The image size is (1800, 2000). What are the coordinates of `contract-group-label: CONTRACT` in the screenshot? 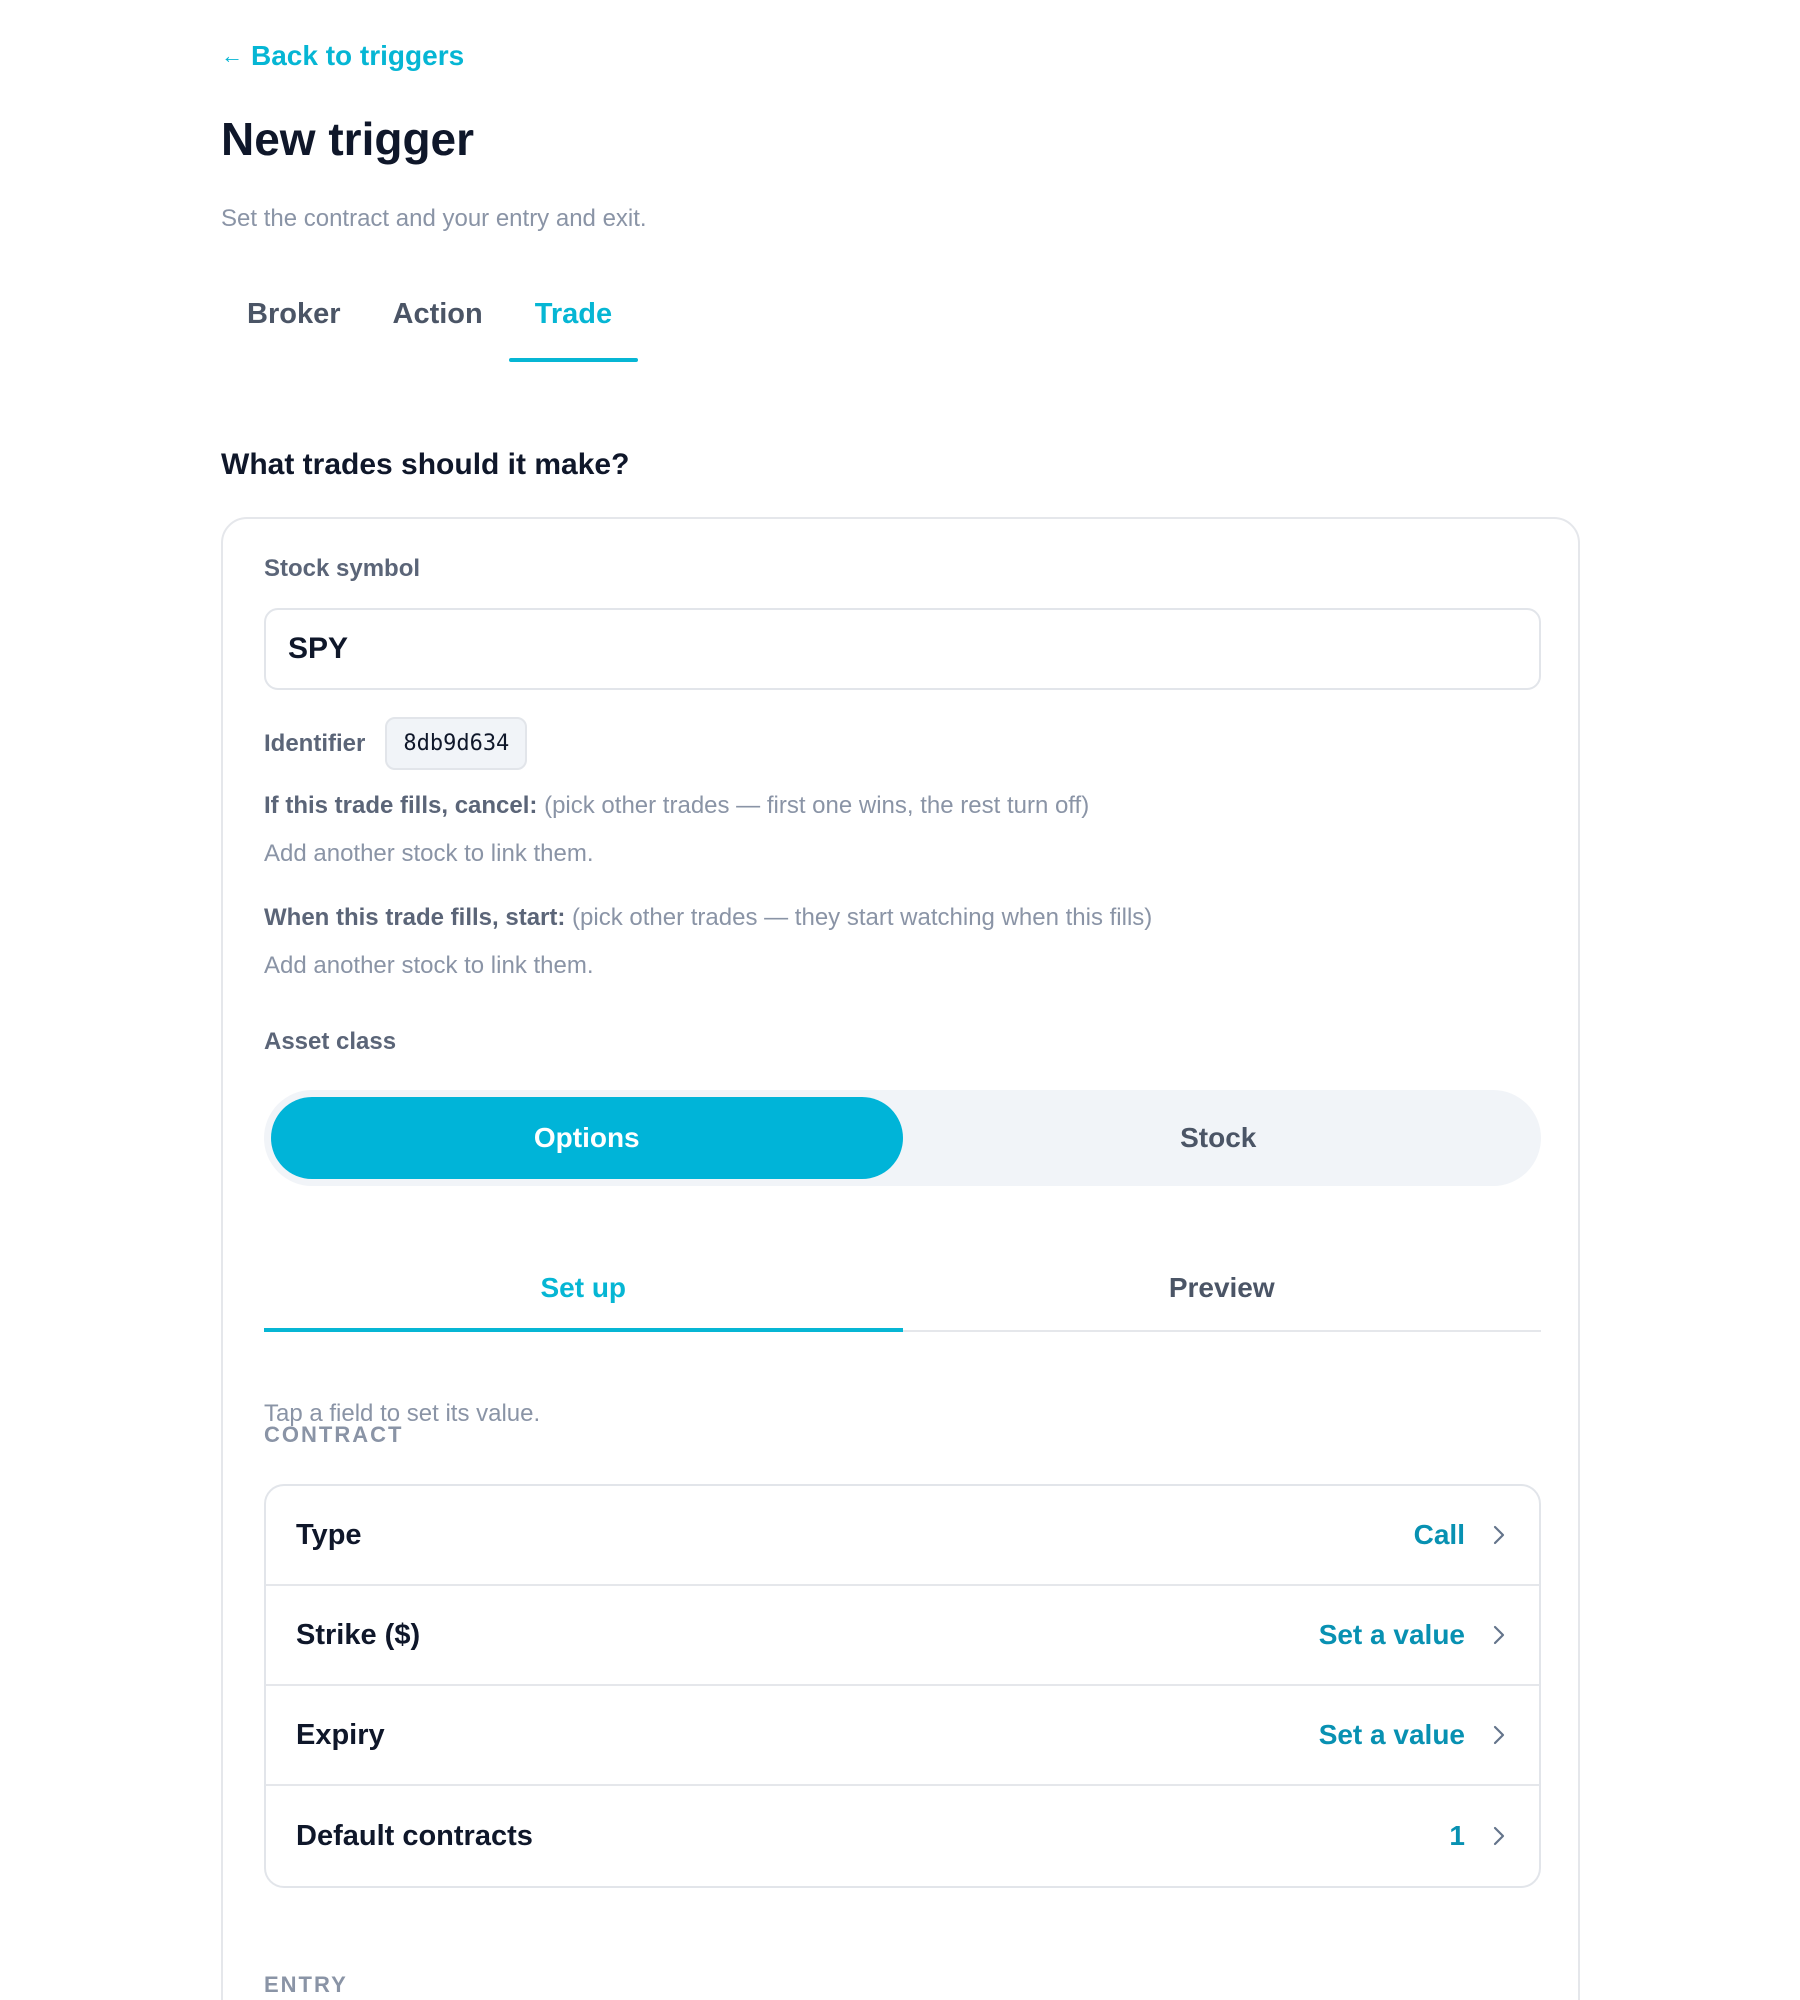 It's located at (334, 1434).